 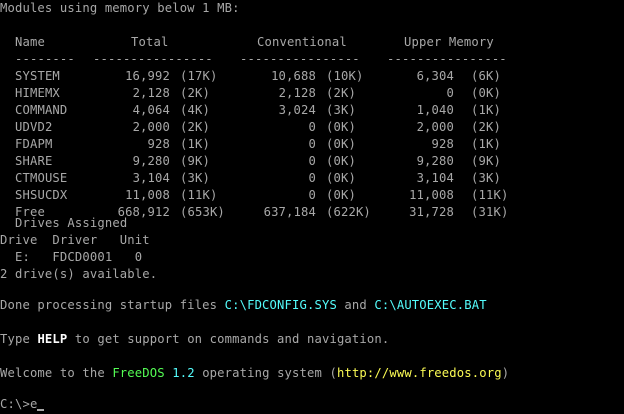 What do you see at coordinates (449, 42) in the screenshot?
I see `col-header-upper-memory: Upper Memory` at bounding box center [449, 42].